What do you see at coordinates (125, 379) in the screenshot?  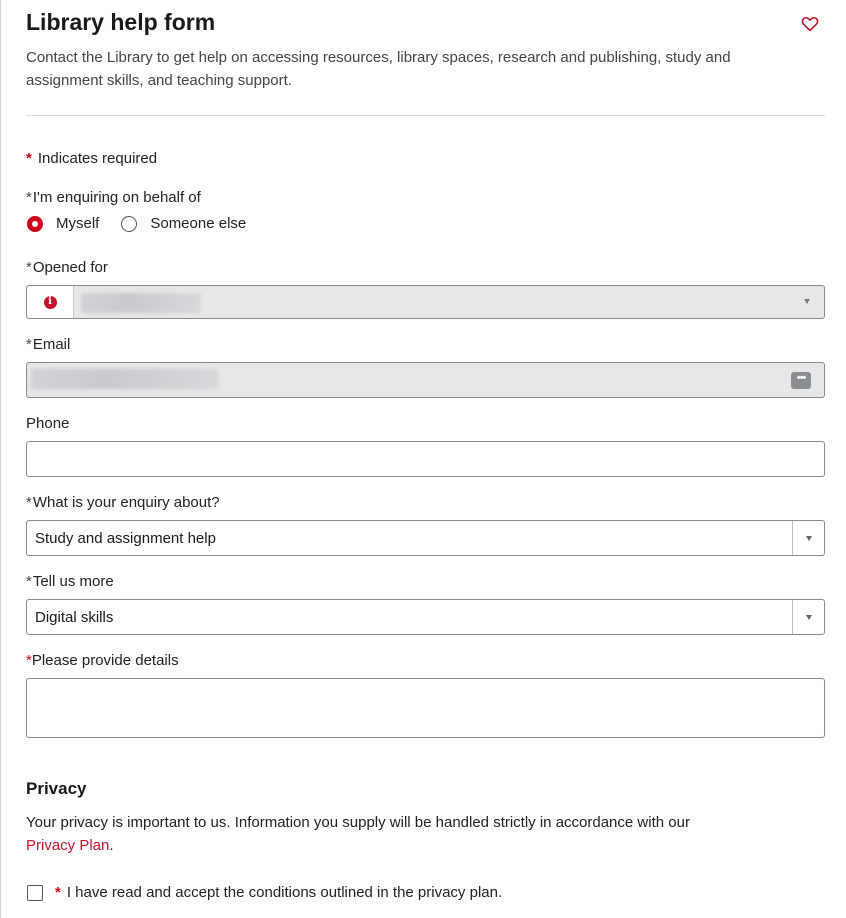 I see `redacted-email` at bounding box center [125, 379].